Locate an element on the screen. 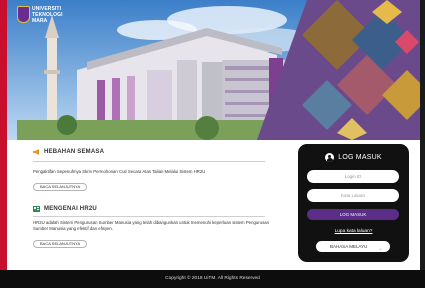  left-accent-bar is located at coordinates (3, 135).